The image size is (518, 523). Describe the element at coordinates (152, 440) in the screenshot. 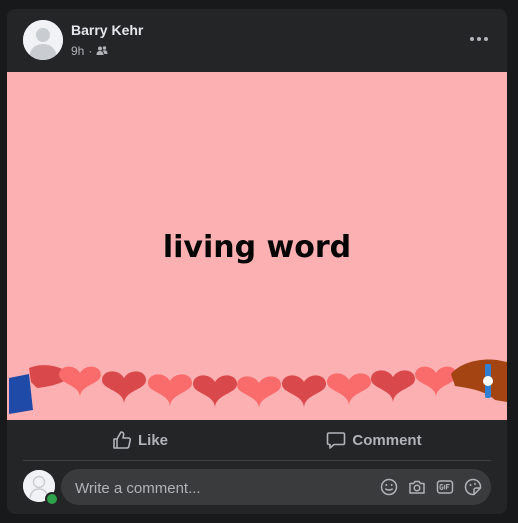

I see `like-label: Like` at that location.